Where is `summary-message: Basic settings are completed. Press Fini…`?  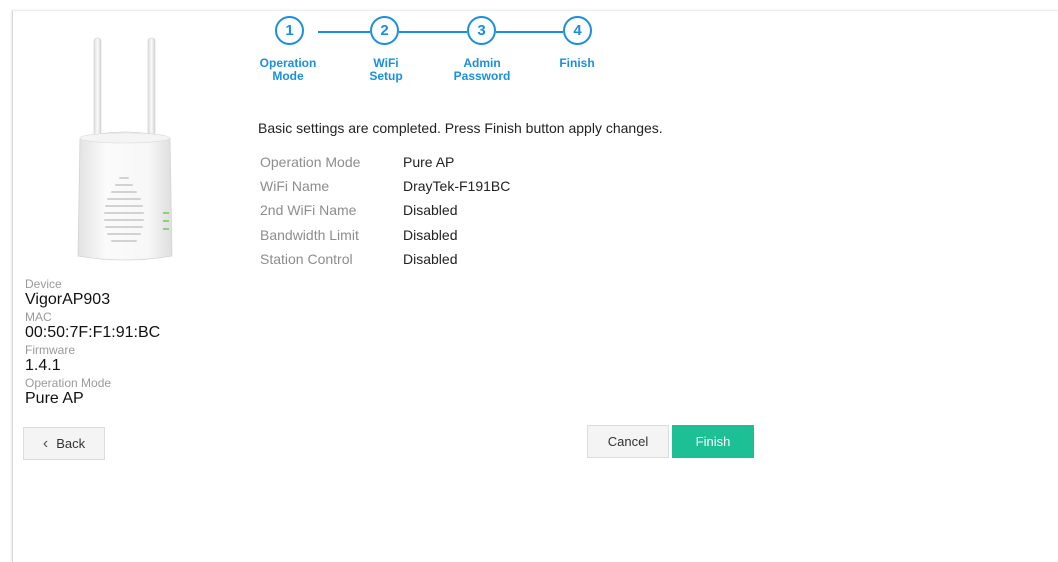 summary-message: Basic settings are completed. Press Fini… is located at coordinates (460, 128).